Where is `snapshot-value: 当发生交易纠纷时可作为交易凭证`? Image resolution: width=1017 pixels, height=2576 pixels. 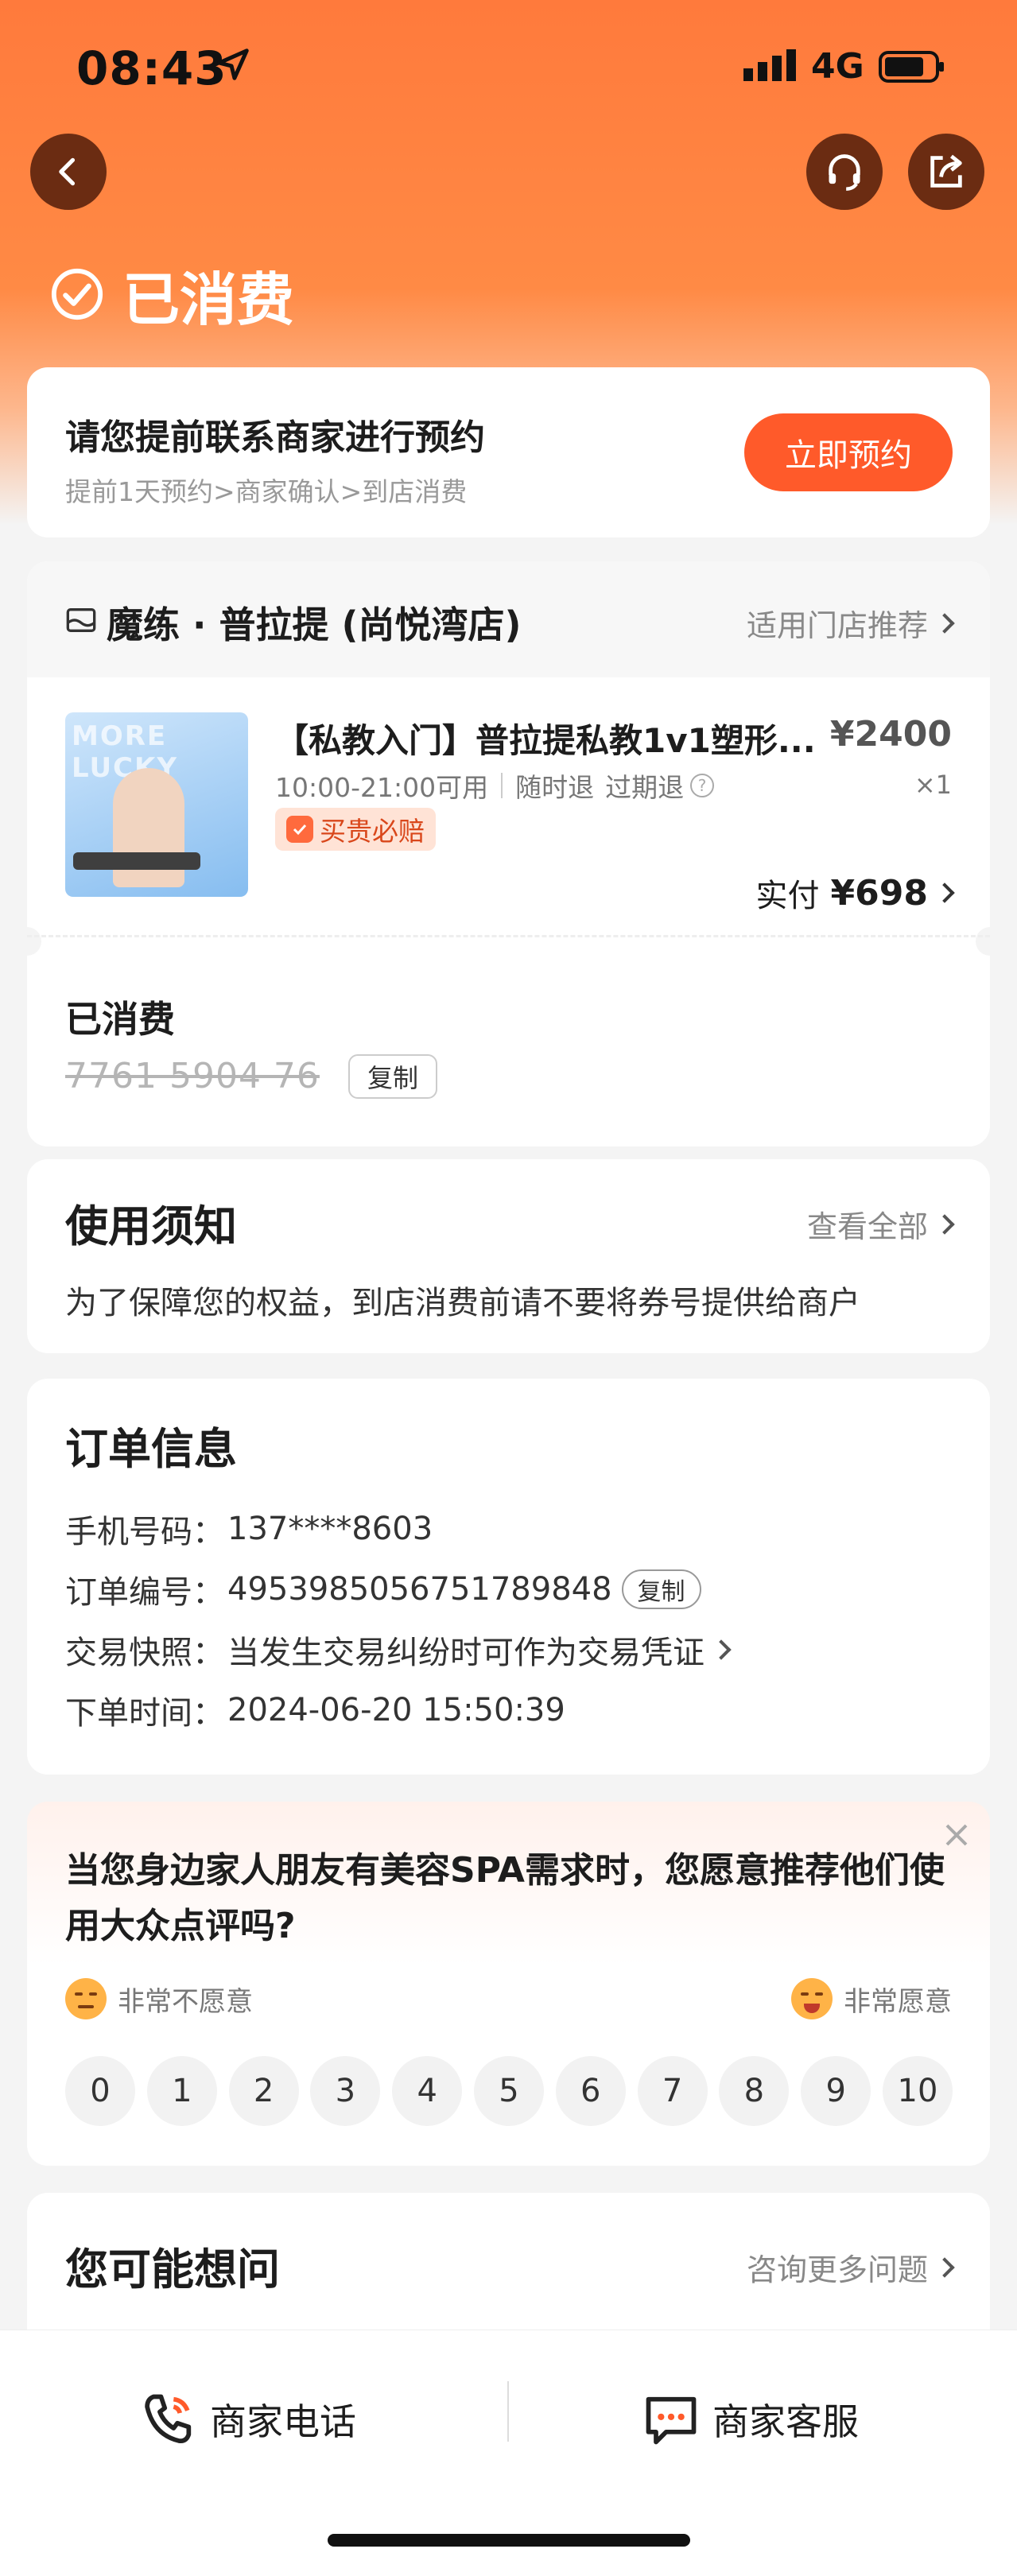
snapshot-value: 当发生交易纠纷时可作为交易凭证 is located at coordinates (466, 1653).